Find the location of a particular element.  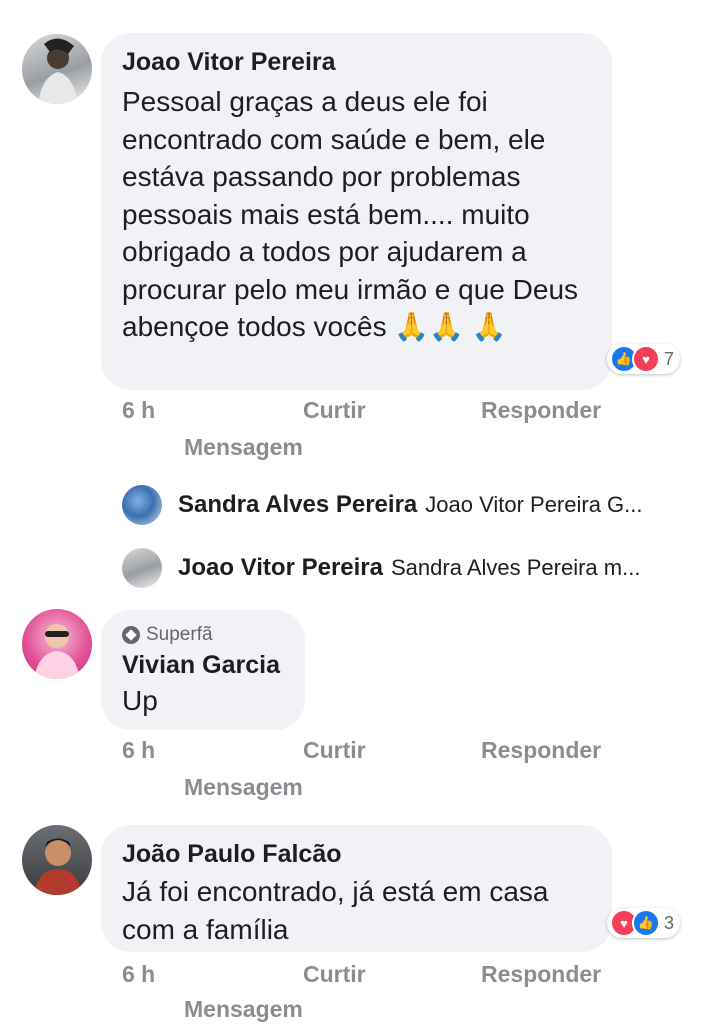

superfan-badge: Superfã is located at coordinates (203, 635).